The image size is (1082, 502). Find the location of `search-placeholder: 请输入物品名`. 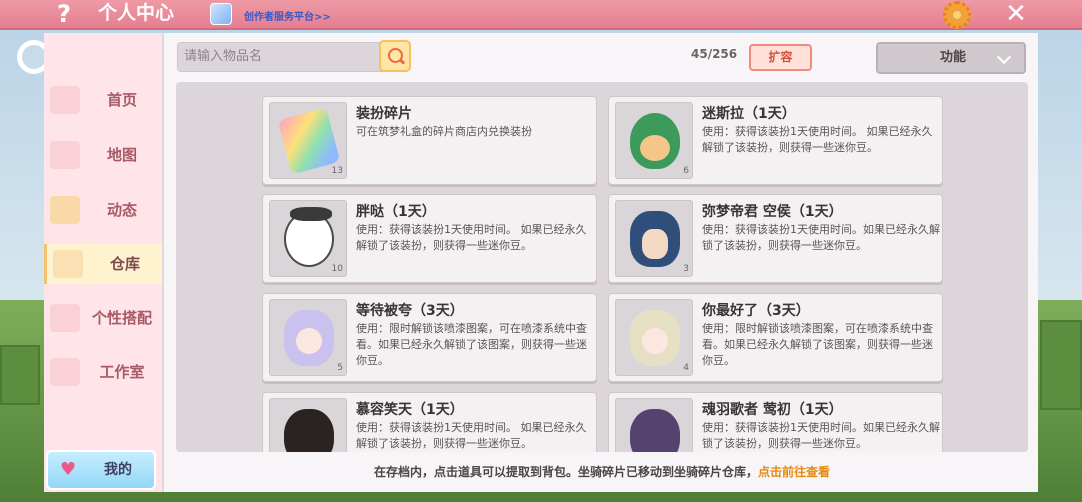

search-placeholder: 请输入物品名 is located at coordinates (223, 56).